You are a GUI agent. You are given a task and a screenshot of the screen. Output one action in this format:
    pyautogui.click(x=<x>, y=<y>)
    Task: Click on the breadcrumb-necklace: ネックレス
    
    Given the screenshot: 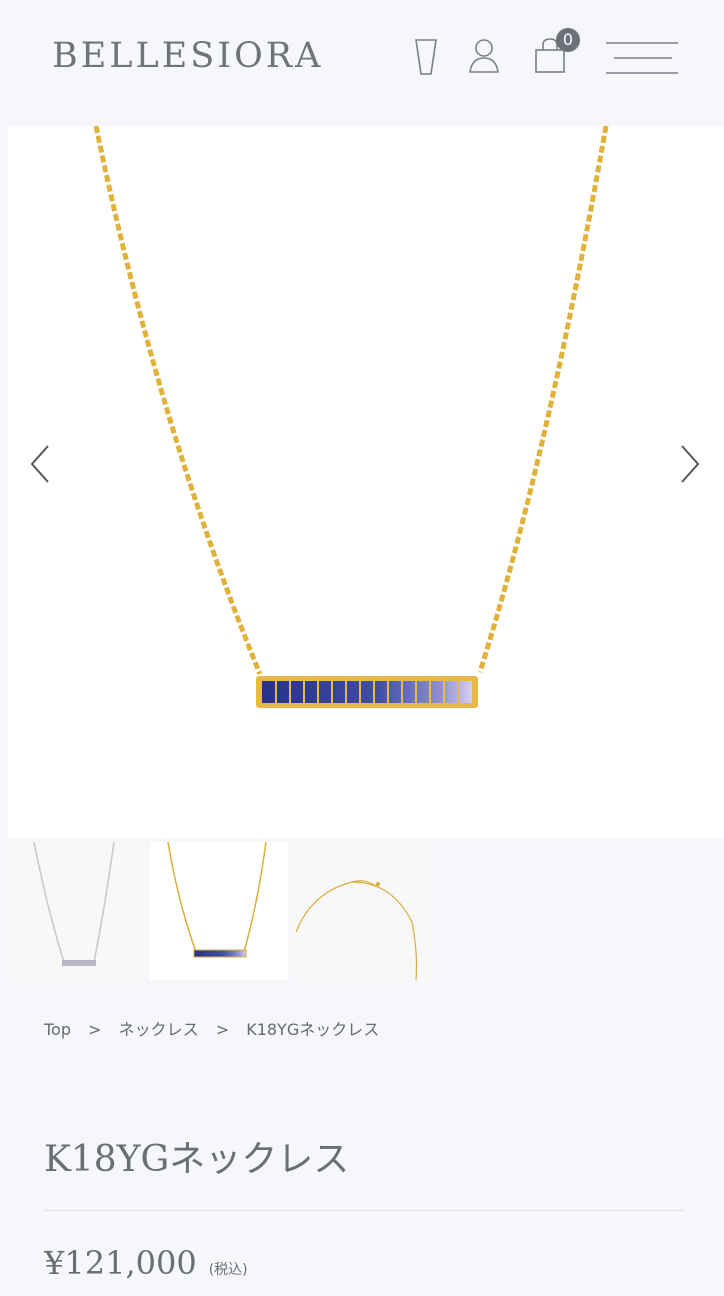 What is the action you would take?
    pyautogui.click(x=159, y=1028)
    